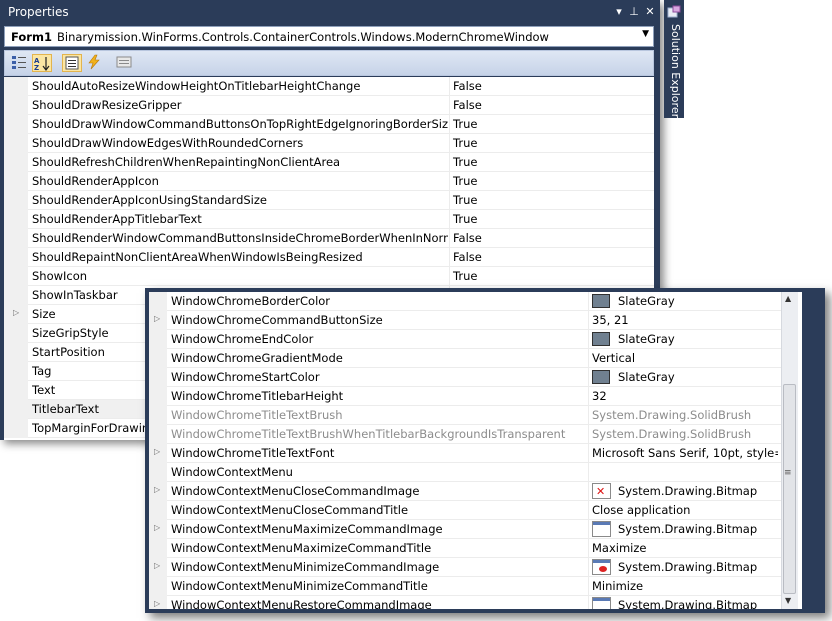 Image resolution: width=832 pixels, height=621 pixels. Describe the element at coordinates (685, 548) in the screenshot. I see `property-value: Maximize` at that location.